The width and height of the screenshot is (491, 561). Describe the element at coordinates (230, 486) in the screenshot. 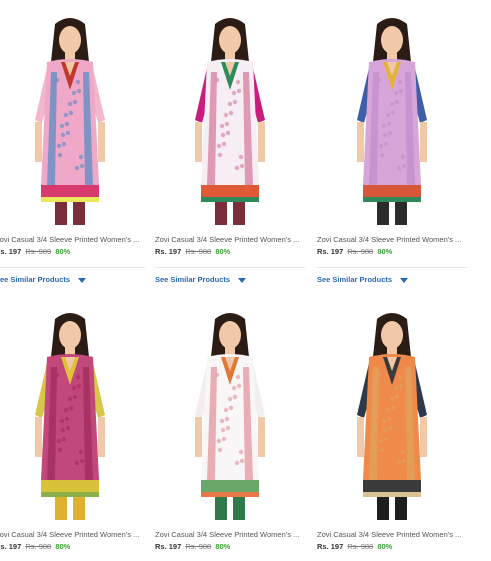

I see `kurta-hem` at that location.